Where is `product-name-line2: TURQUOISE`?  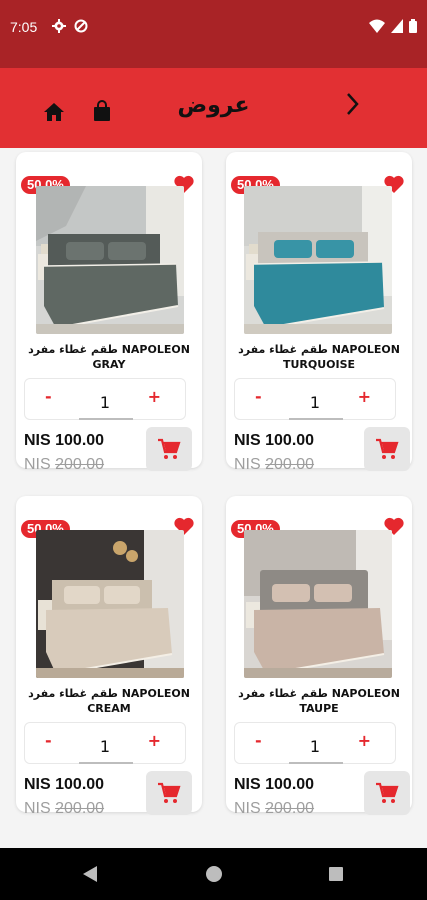 product-name-line2: TURQUOISE is located at coordinates (319, 364).